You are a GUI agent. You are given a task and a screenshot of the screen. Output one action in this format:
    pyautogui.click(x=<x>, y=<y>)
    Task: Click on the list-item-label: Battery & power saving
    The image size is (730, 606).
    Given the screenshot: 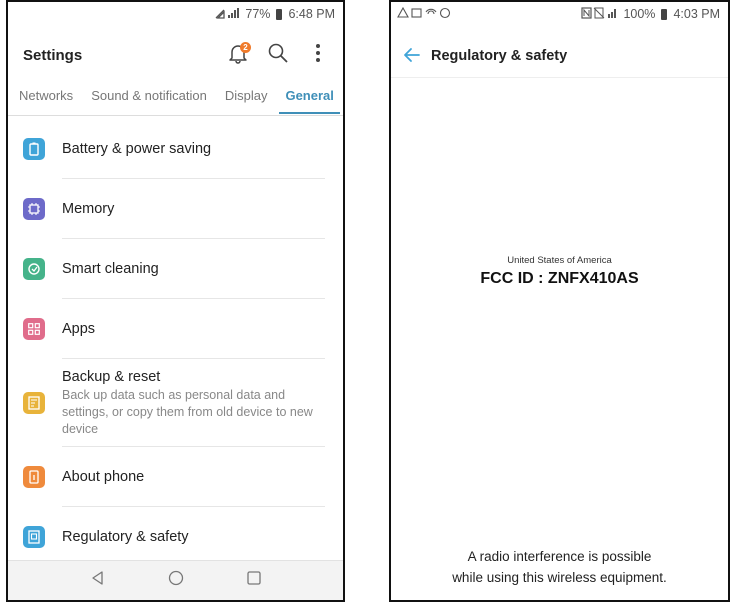 What is the action you would take?
    pyautogui.click(x=137, y=149)
    